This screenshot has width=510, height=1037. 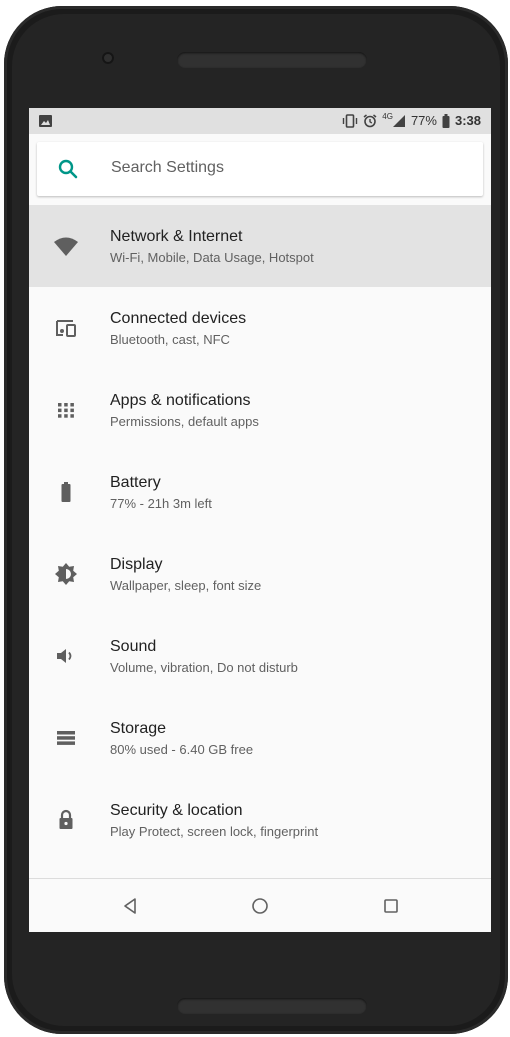 What do you see at coordinates (446, 120) in the screenshot?
I see `battery-status-icon` at bounding box center [446, 120].